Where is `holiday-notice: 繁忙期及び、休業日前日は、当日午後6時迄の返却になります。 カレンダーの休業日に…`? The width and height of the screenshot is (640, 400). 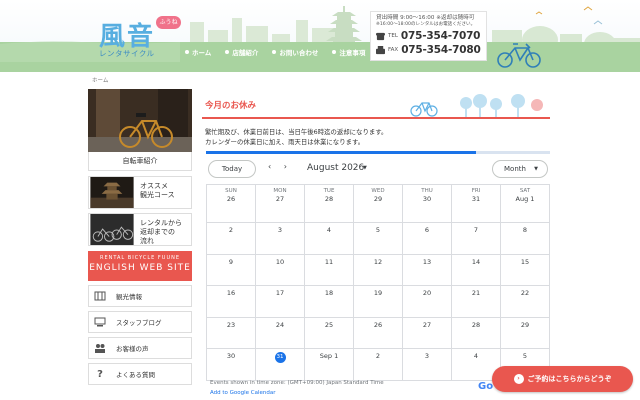 holiday-notice: 繁忙期及び、休業日前日は、当日午後6時迄の返却になります。 カレンダーの休業日に… is located at coordinates (376, 137).